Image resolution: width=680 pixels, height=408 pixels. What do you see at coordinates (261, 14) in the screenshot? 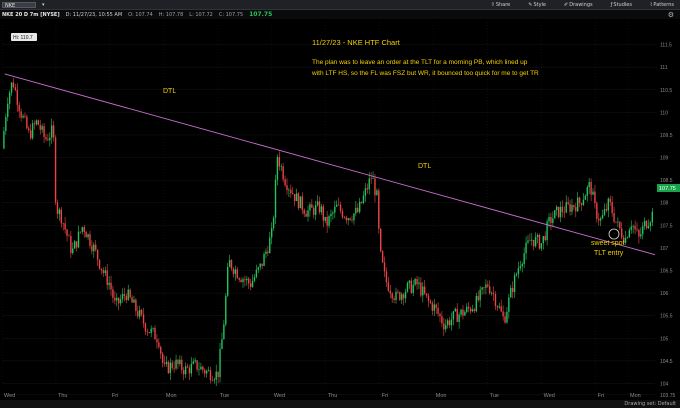
I see `last-price: 107.75` at bounding box center [261, 14].